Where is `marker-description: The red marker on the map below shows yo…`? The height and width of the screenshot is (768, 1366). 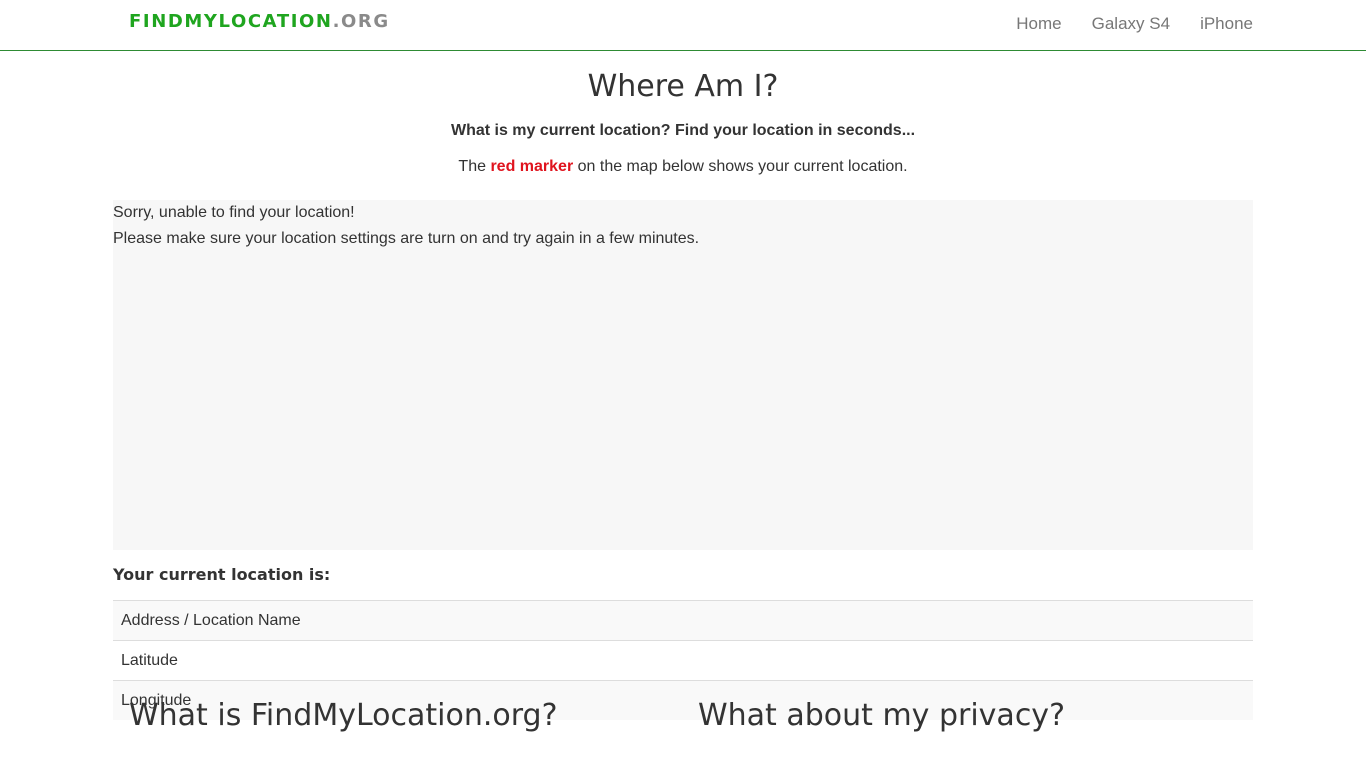
marker-description: The red marker on the map below shows yo… is located at coordinates (683, 167).